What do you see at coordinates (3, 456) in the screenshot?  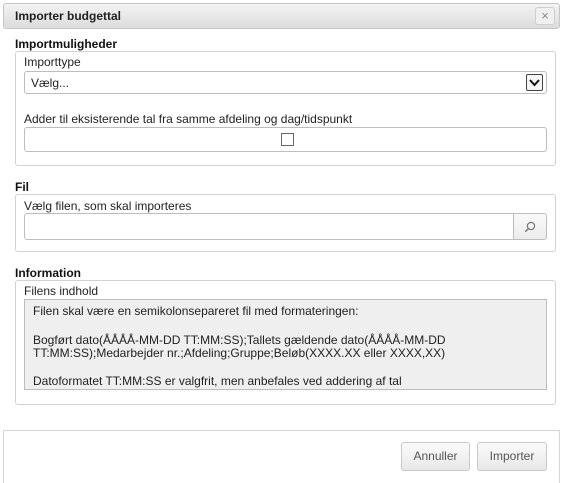 I see `footer-left-border` at bounding box center [3, 456].